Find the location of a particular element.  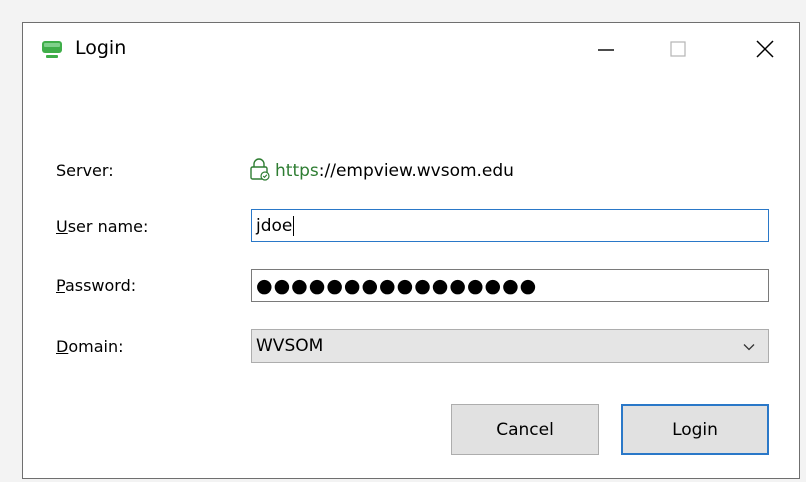

cancel-button: Cancel is located at coordinates (525, 429).